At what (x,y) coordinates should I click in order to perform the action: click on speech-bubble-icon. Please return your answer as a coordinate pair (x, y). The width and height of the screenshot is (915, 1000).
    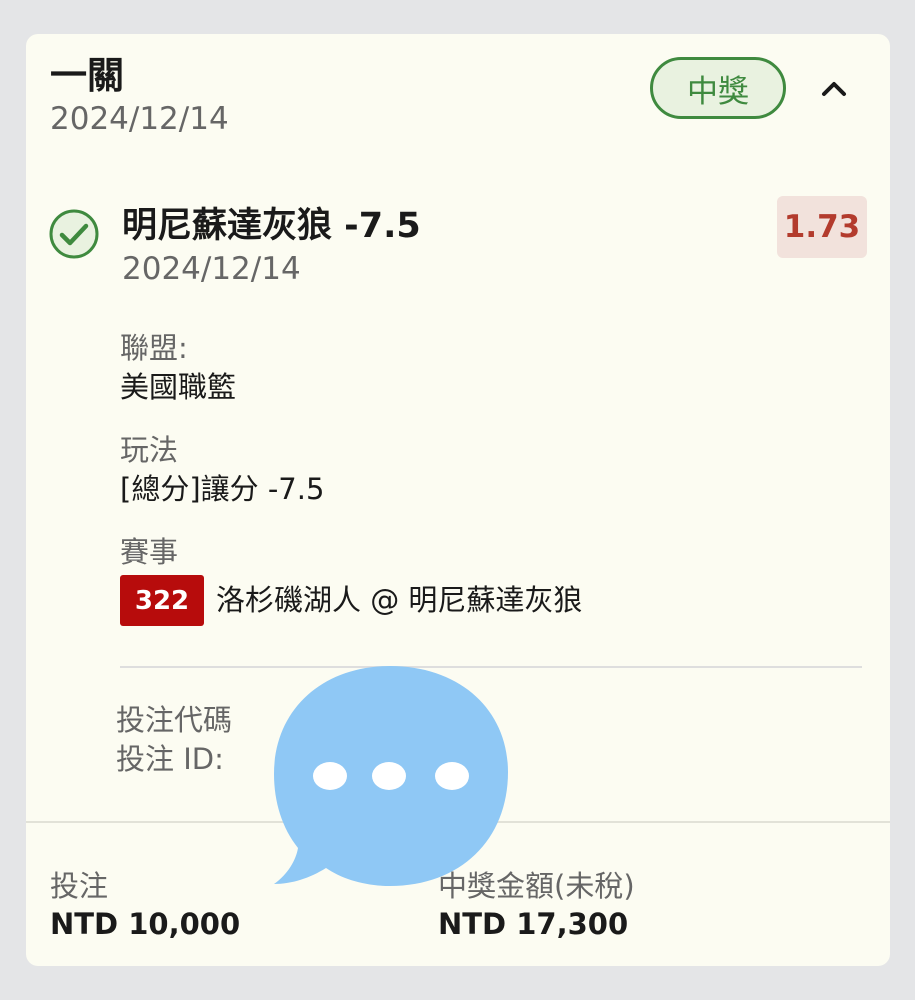
    Looking at the image, I should click on (391, 776).